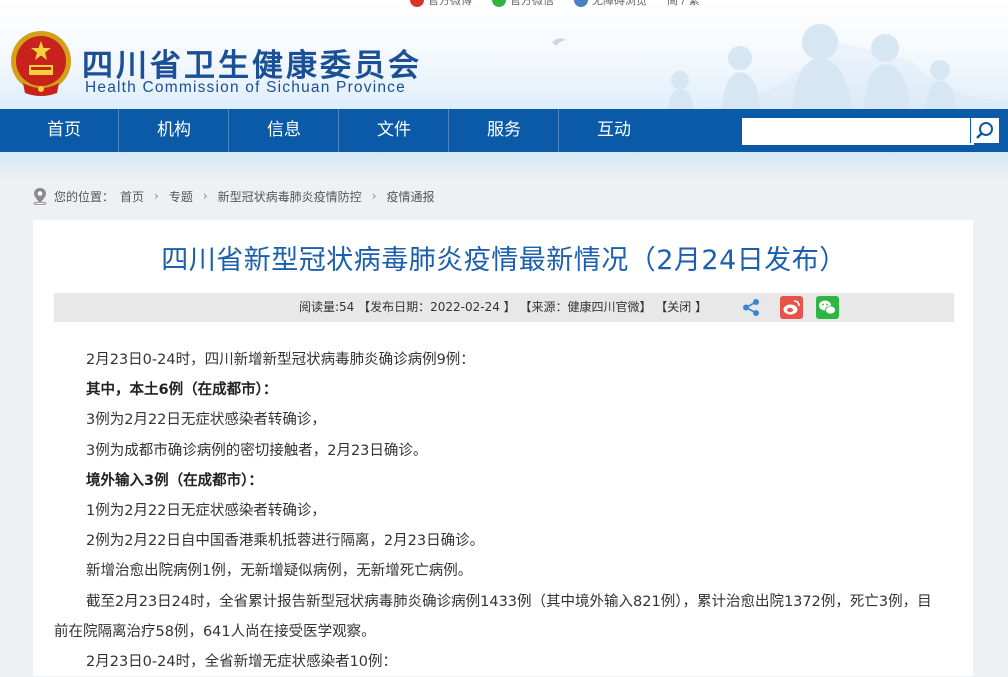  I want to click on nav-item-services: 服务, so click(504, 130).